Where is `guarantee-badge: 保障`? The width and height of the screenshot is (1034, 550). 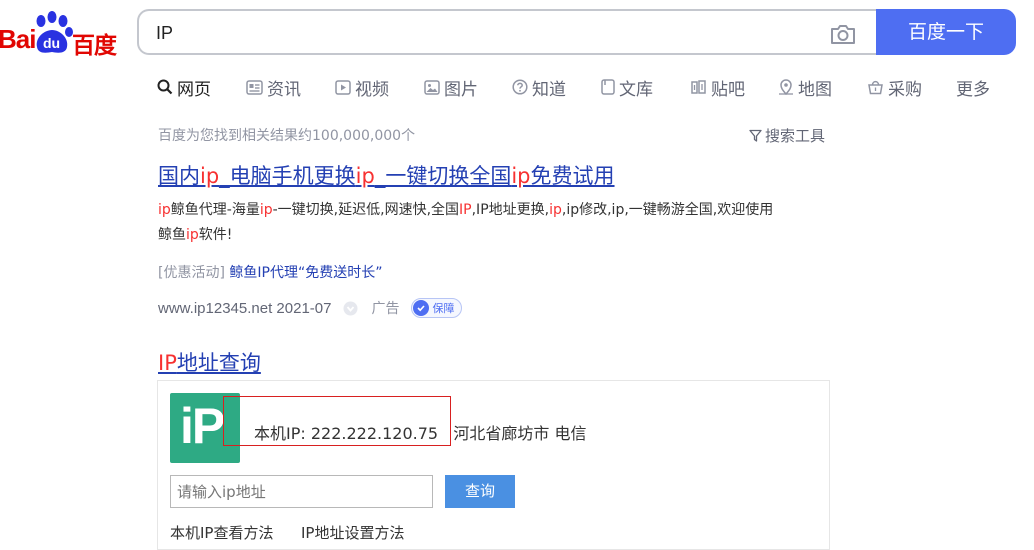
guarantee-badge: 保障 is located at coordinates (437, 308).